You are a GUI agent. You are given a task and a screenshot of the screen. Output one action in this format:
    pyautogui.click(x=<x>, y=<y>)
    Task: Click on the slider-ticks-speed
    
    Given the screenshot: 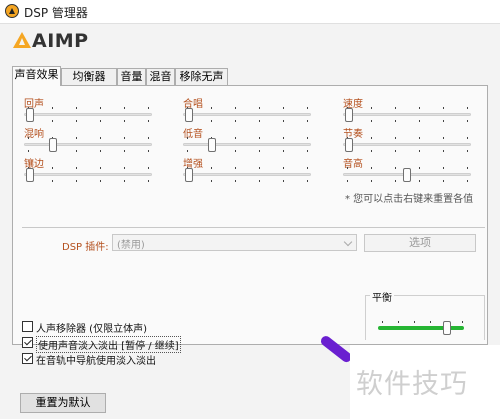 What is the action you would take?
    pyautogui.click(x=407, y=108)
    